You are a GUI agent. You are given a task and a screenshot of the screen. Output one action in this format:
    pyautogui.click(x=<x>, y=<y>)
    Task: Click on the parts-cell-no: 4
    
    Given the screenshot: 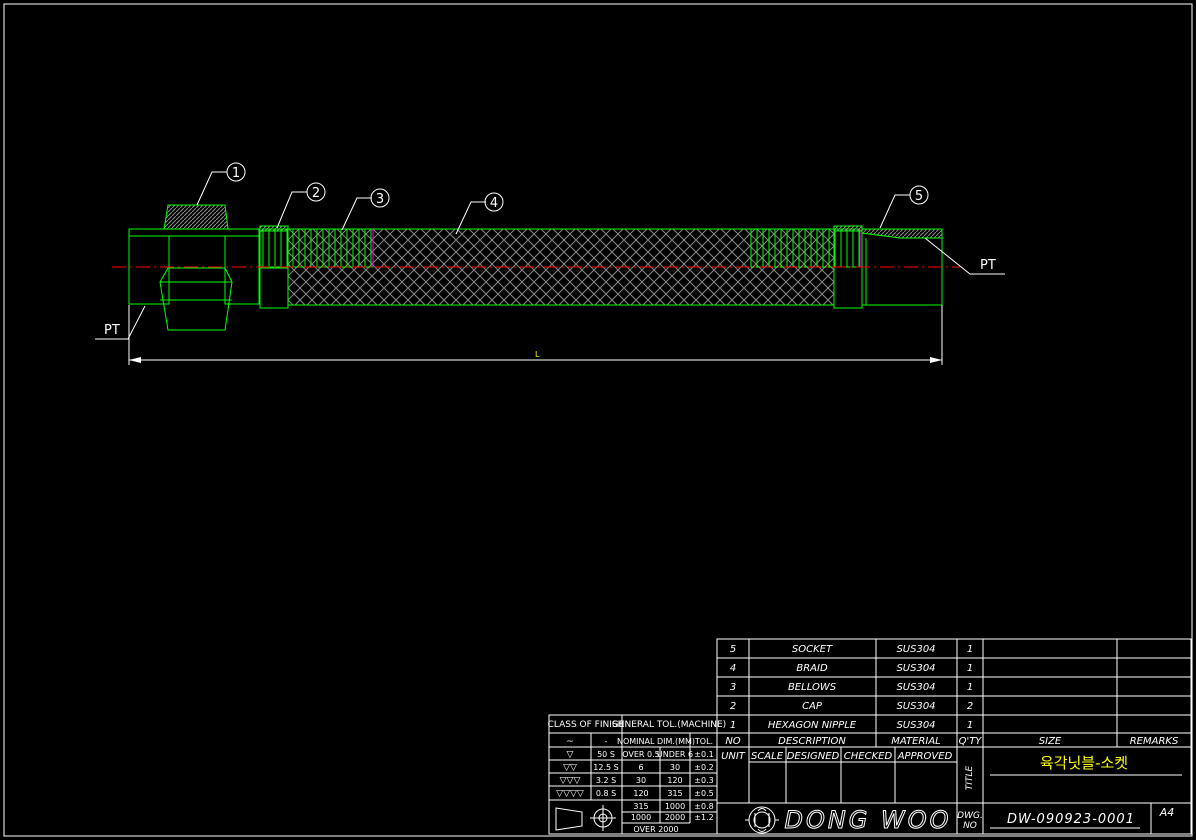 What is the action you would take?
    pyautogui.click(x=733, y=668)
    